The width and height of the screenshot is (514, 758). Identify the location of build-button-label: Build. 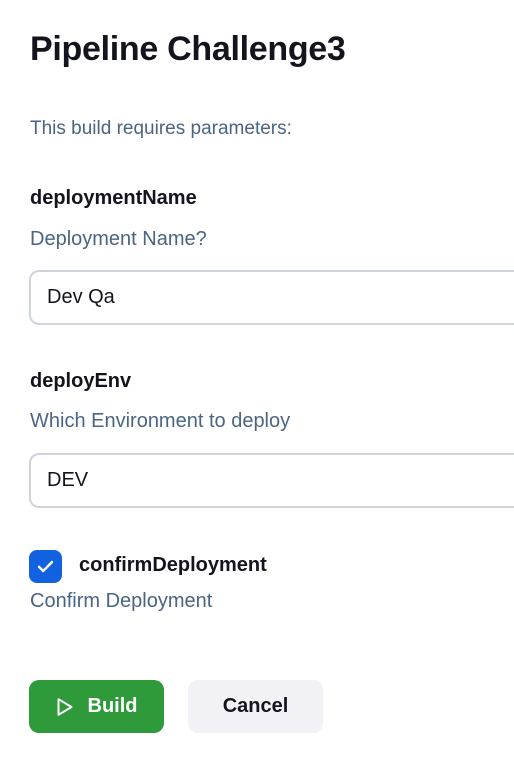
(112, 706).